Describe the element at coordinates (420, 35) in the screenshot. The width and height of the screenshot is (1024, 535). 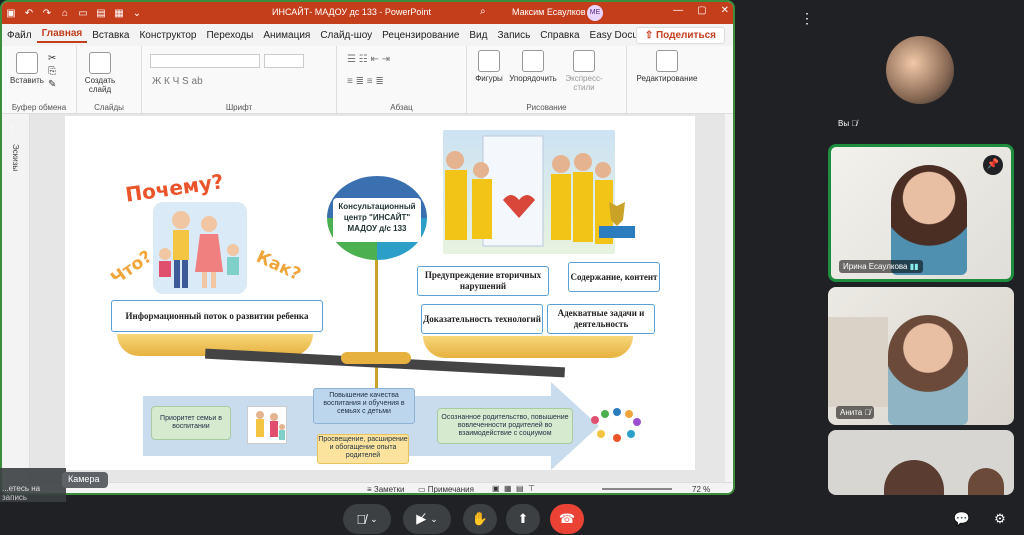
I see `tab-7: Рецензирование` at that location.